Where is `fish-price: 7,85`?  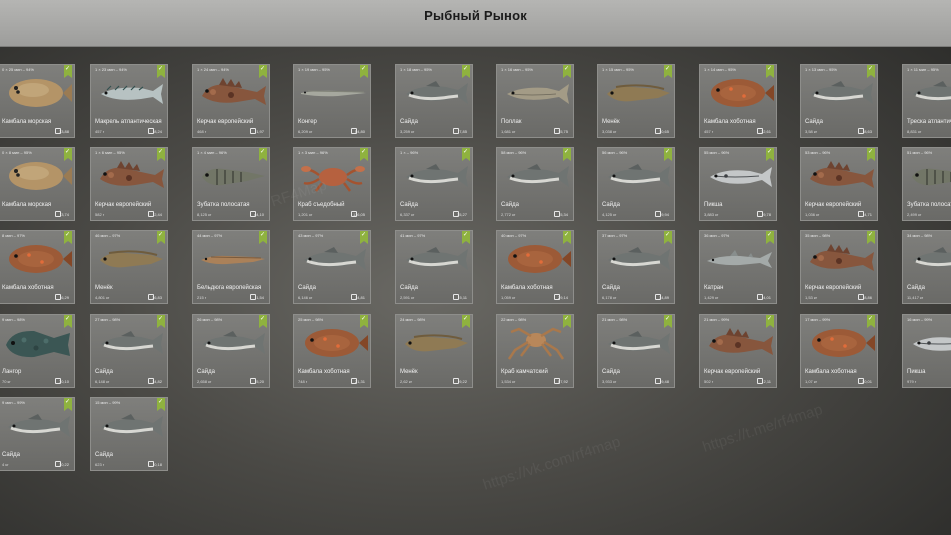
fish-price: 7,85 is located at coordinates (463, 131).